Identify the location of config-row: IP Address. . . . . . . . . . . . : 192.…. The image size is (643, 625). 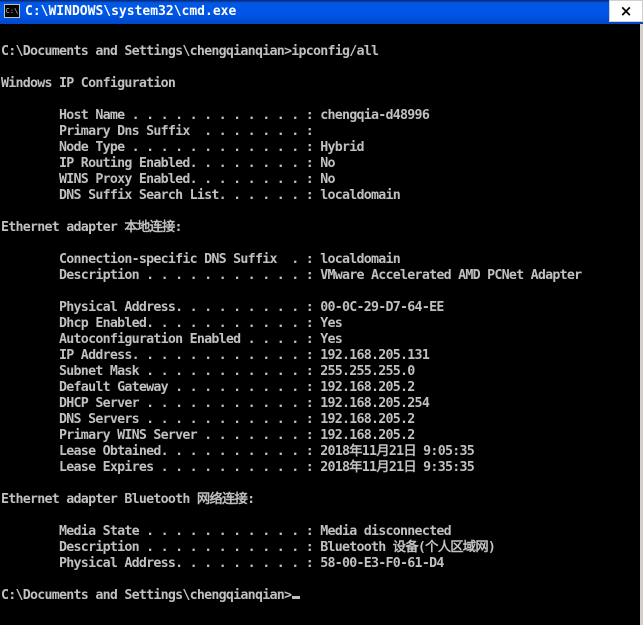
(215, 355).